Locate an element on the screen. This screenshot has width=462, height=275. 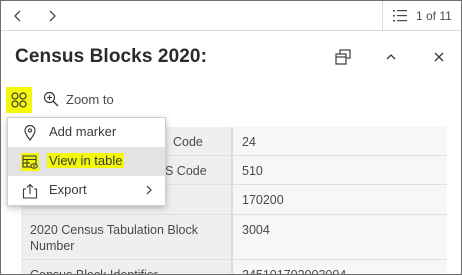
actions-menu: Add marker View in table Export is located at coordinates (86, 161).